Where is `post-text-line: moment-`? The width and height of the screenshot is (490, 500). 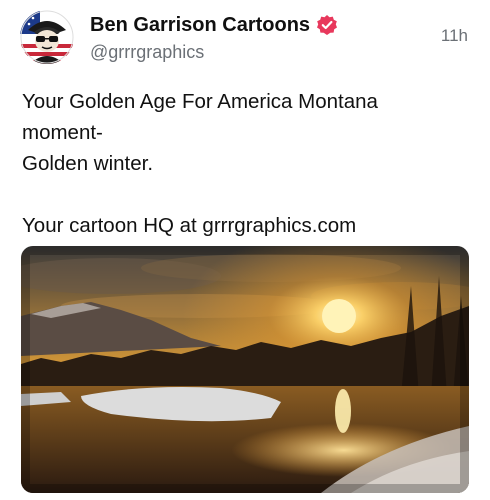 post-text-line: moment- is located at coordinates (62, 132).